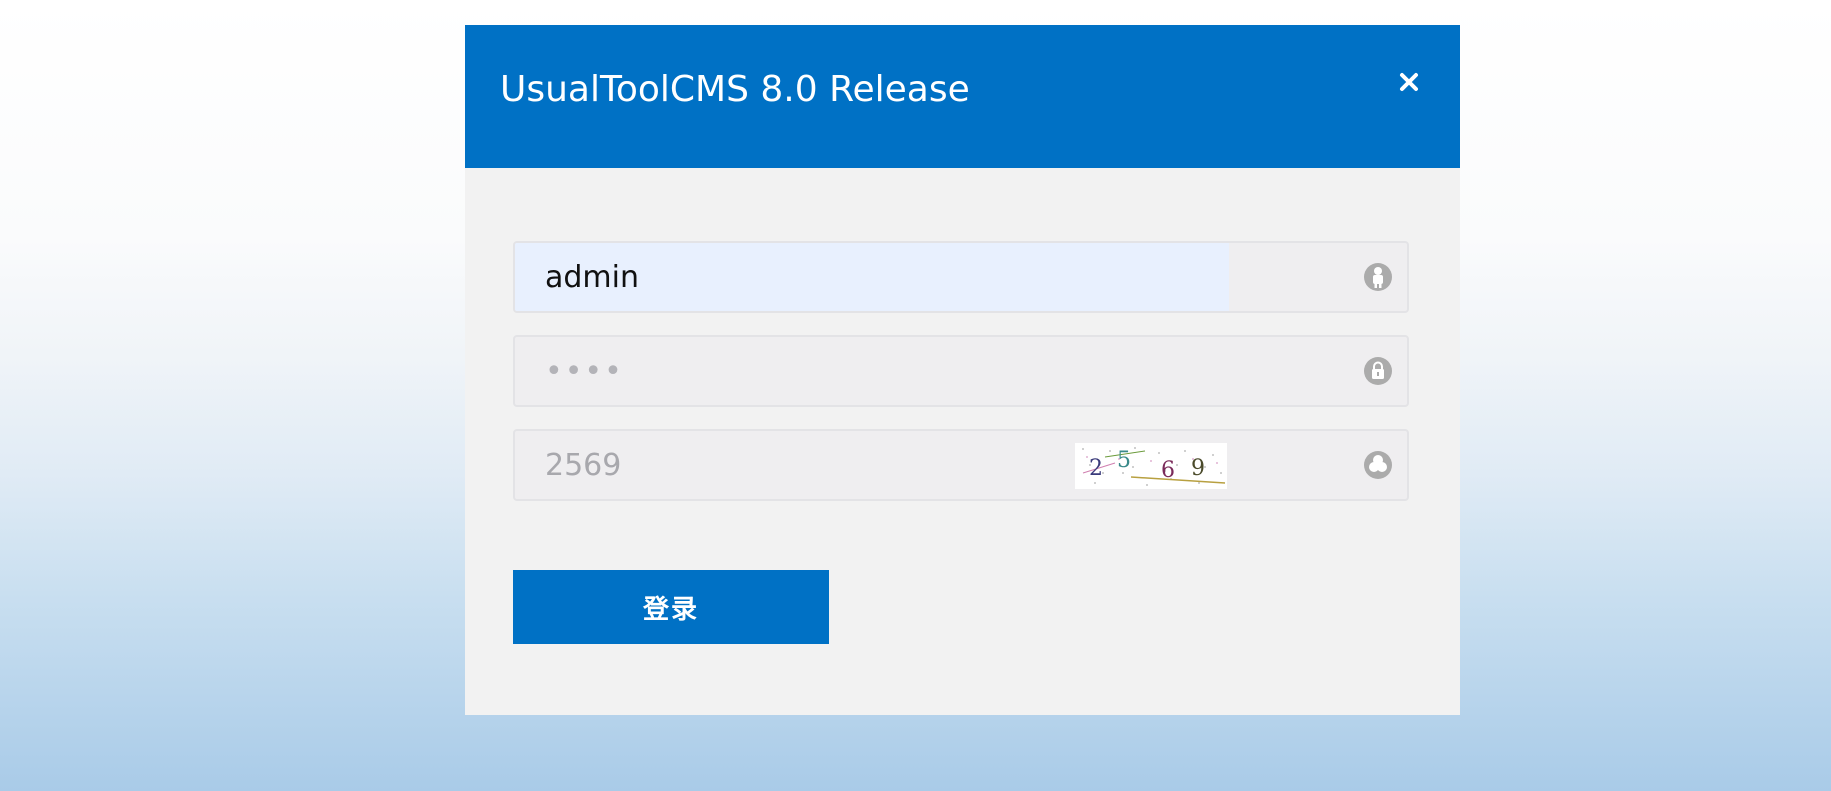 The image size is (1831, 791). I want to click on captcha-input, so click(795, 465).